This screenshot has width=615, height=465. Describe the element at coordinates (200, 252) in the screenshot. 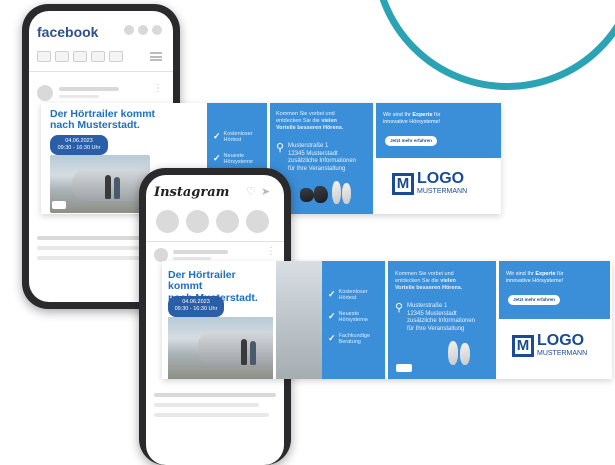

I see `ig-post-name-bar` at that location.